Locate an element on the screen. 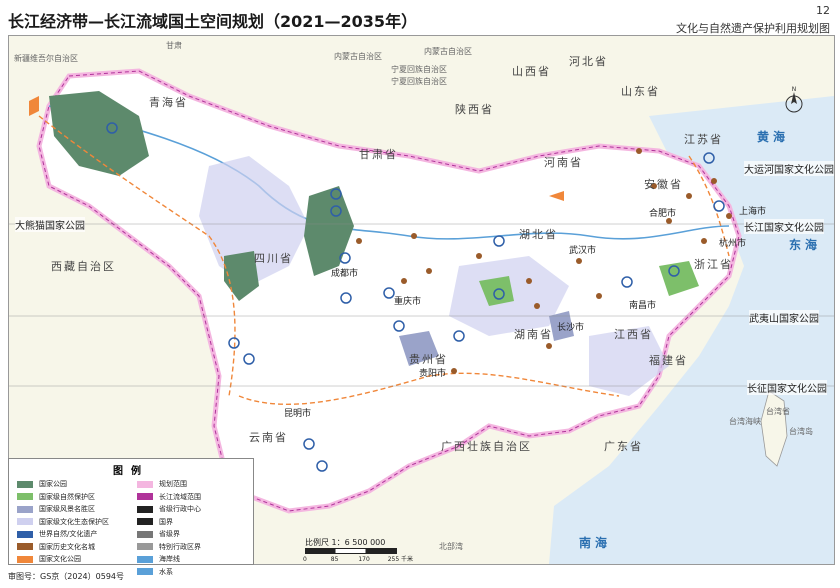  legend-item: 省级界 is located at coordinates (169, 534).